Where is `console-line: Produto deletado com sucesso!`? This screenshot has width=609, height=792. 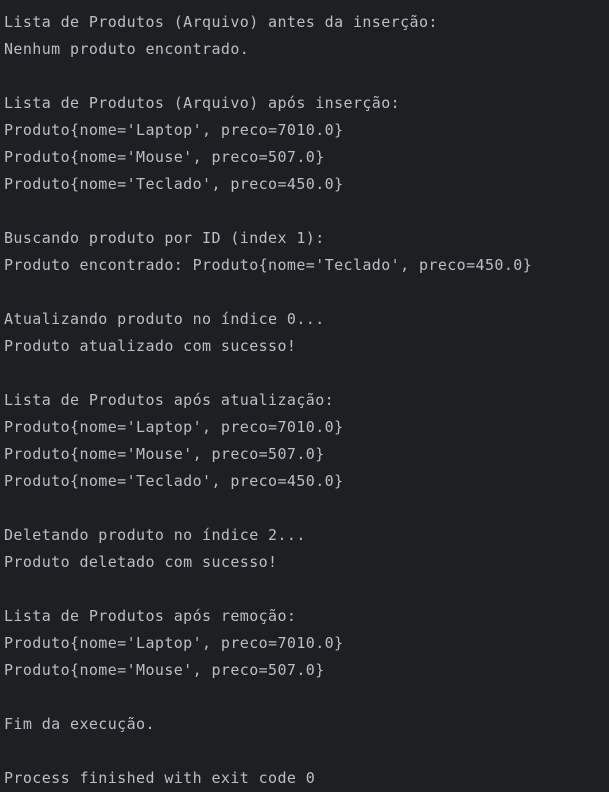 console-line: Produto deletado com sucesso! is located at coordinates (141, 562).